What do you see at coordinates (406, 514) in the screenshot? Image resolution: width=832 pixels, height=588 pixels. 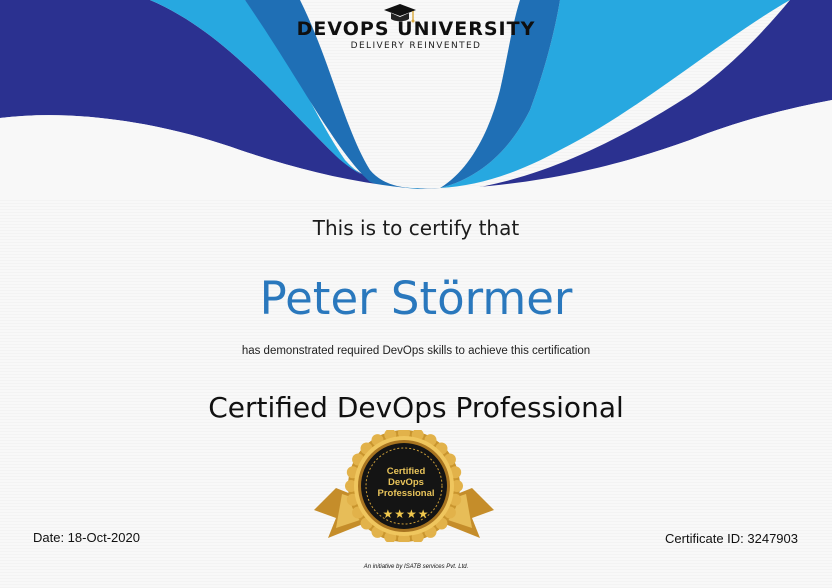 I see `badge-stars: ★★★★` at bounding box center [406, 514].